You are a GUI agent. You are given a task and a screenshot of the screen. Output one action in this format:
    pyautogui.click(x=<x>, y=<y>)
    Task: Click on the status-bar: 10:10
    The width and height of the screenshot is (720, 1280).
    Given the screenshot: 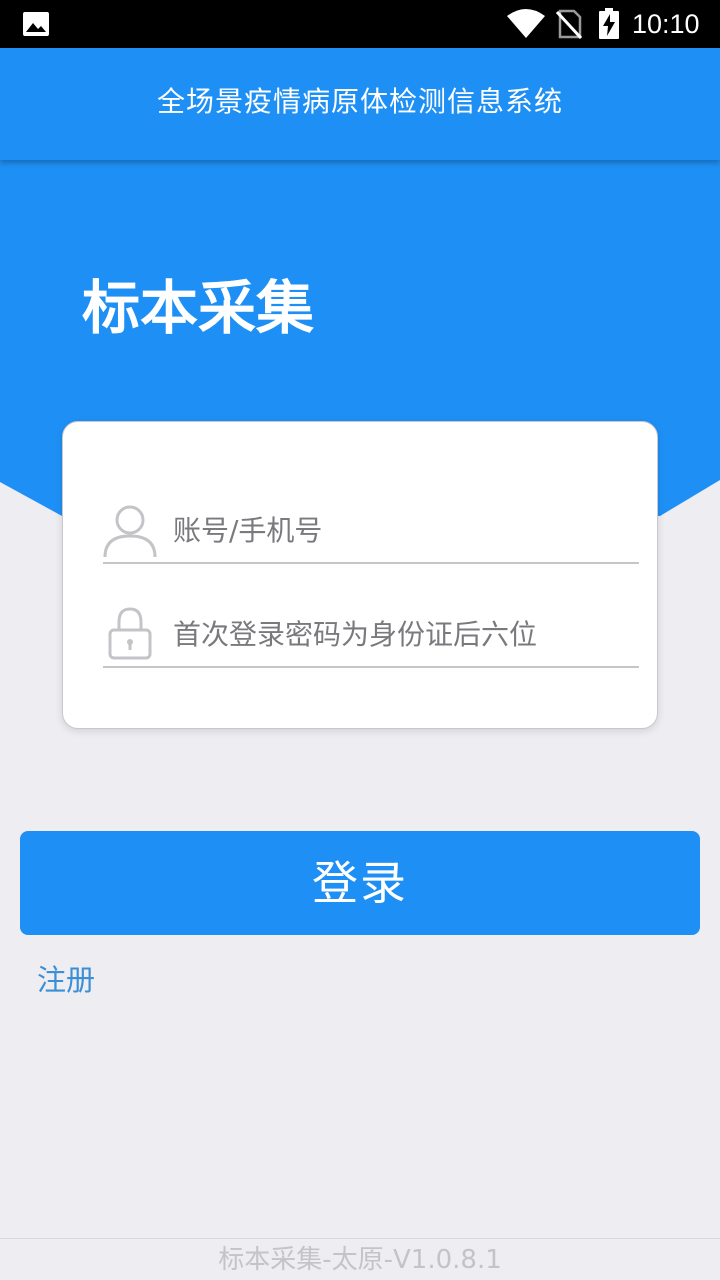 What is the action you would take?
    pyautogui.click(x=360, y=24)
    